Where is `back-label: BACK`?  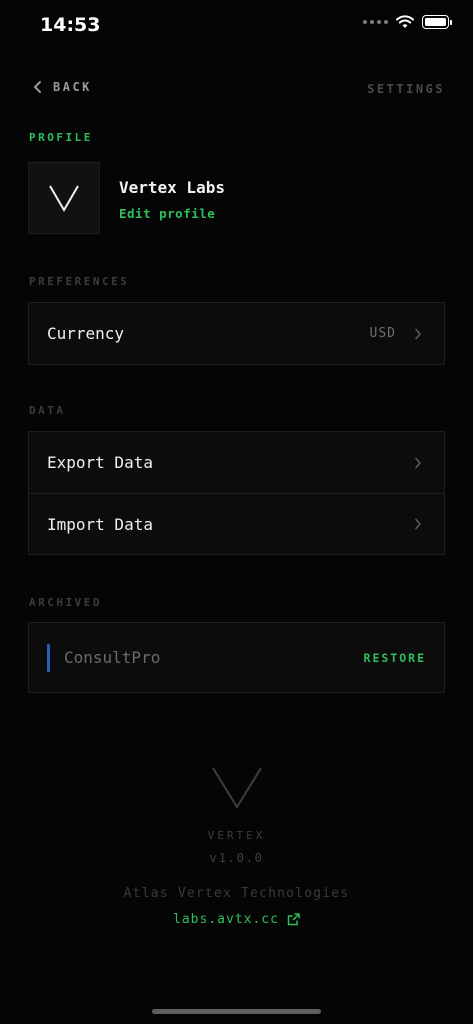
back-label: BACK is located at coordinates (72, 87).